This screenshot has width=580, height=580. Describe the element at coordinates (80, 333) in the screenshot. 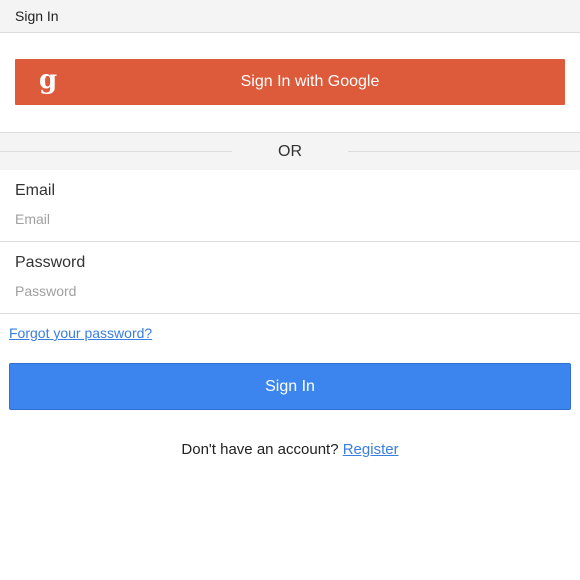

I see `forgot-password-link: Forgot your password?` at that location.